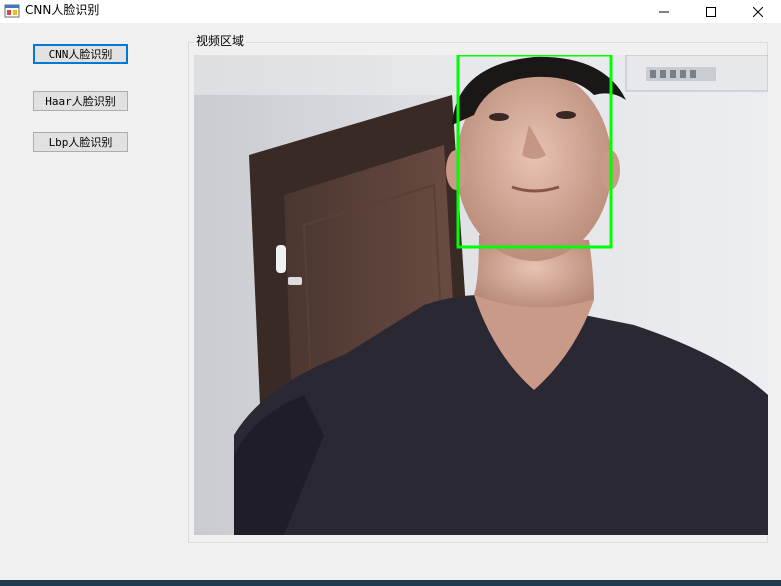 This screenshot has width=781, height=586. Describe the element at coordinates (390, 583) in the screenshot. I see `window-bottom-edge` at that location.